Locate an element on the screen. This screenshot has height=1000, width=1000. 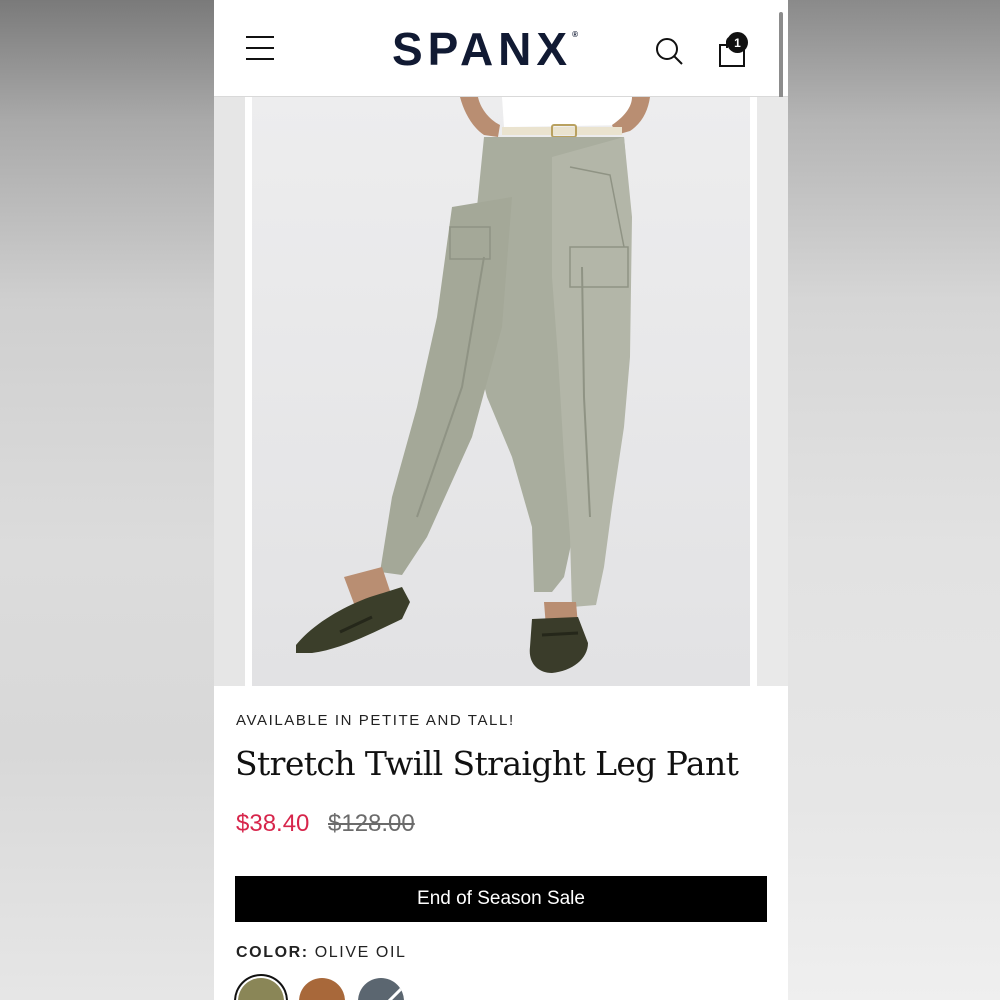
swatch-slate is located at coordinates (381, 989).